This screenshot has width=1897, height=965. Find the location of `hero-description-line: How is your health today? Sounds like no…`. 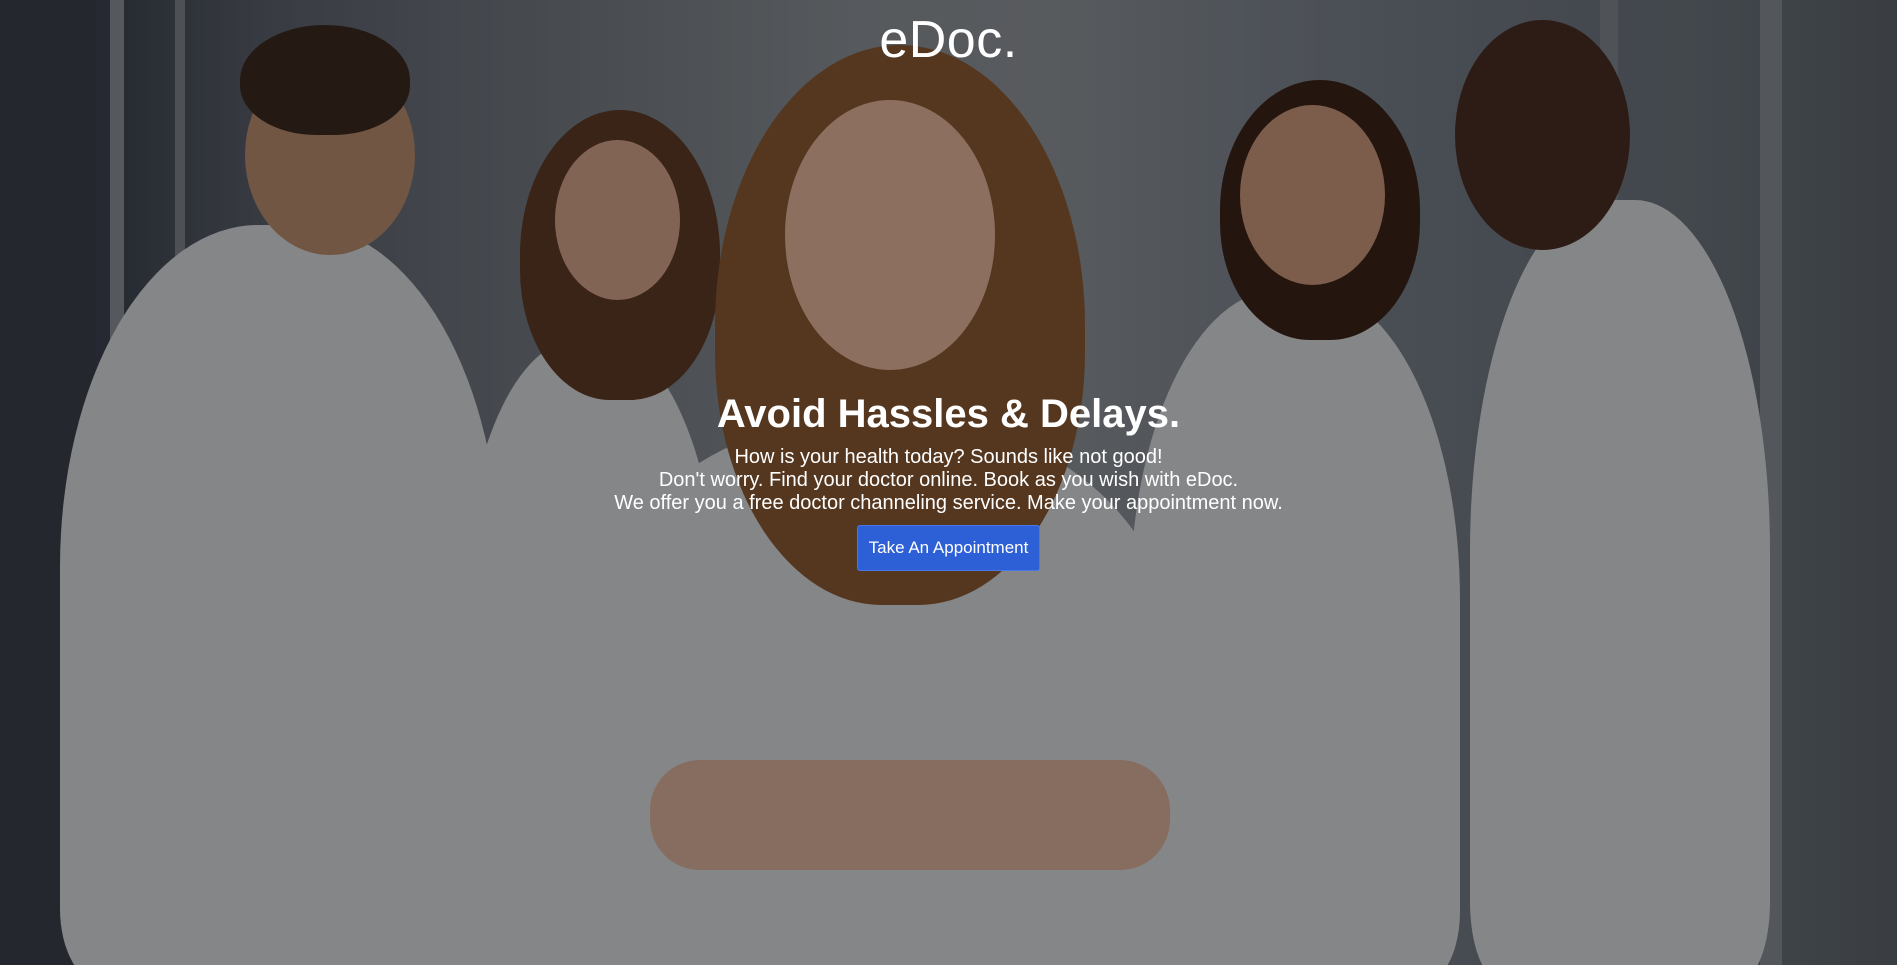

hero-description-line: How is your health today? Sounds like no… is located at coordinates (948, 457).